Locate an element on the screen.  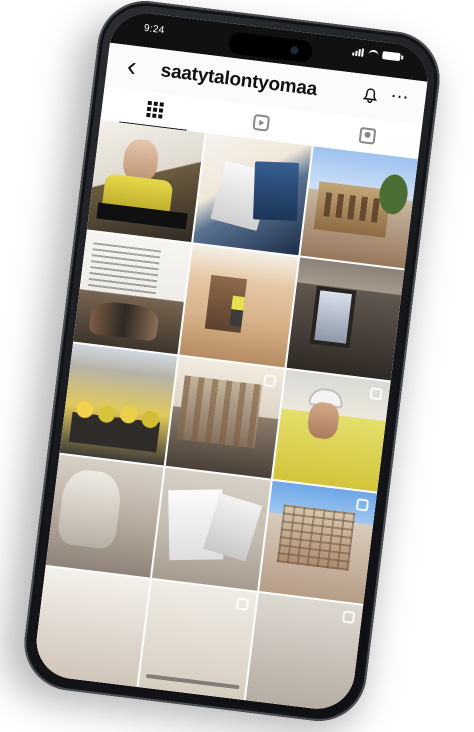
status-icons is located at coordinates (376, 54).